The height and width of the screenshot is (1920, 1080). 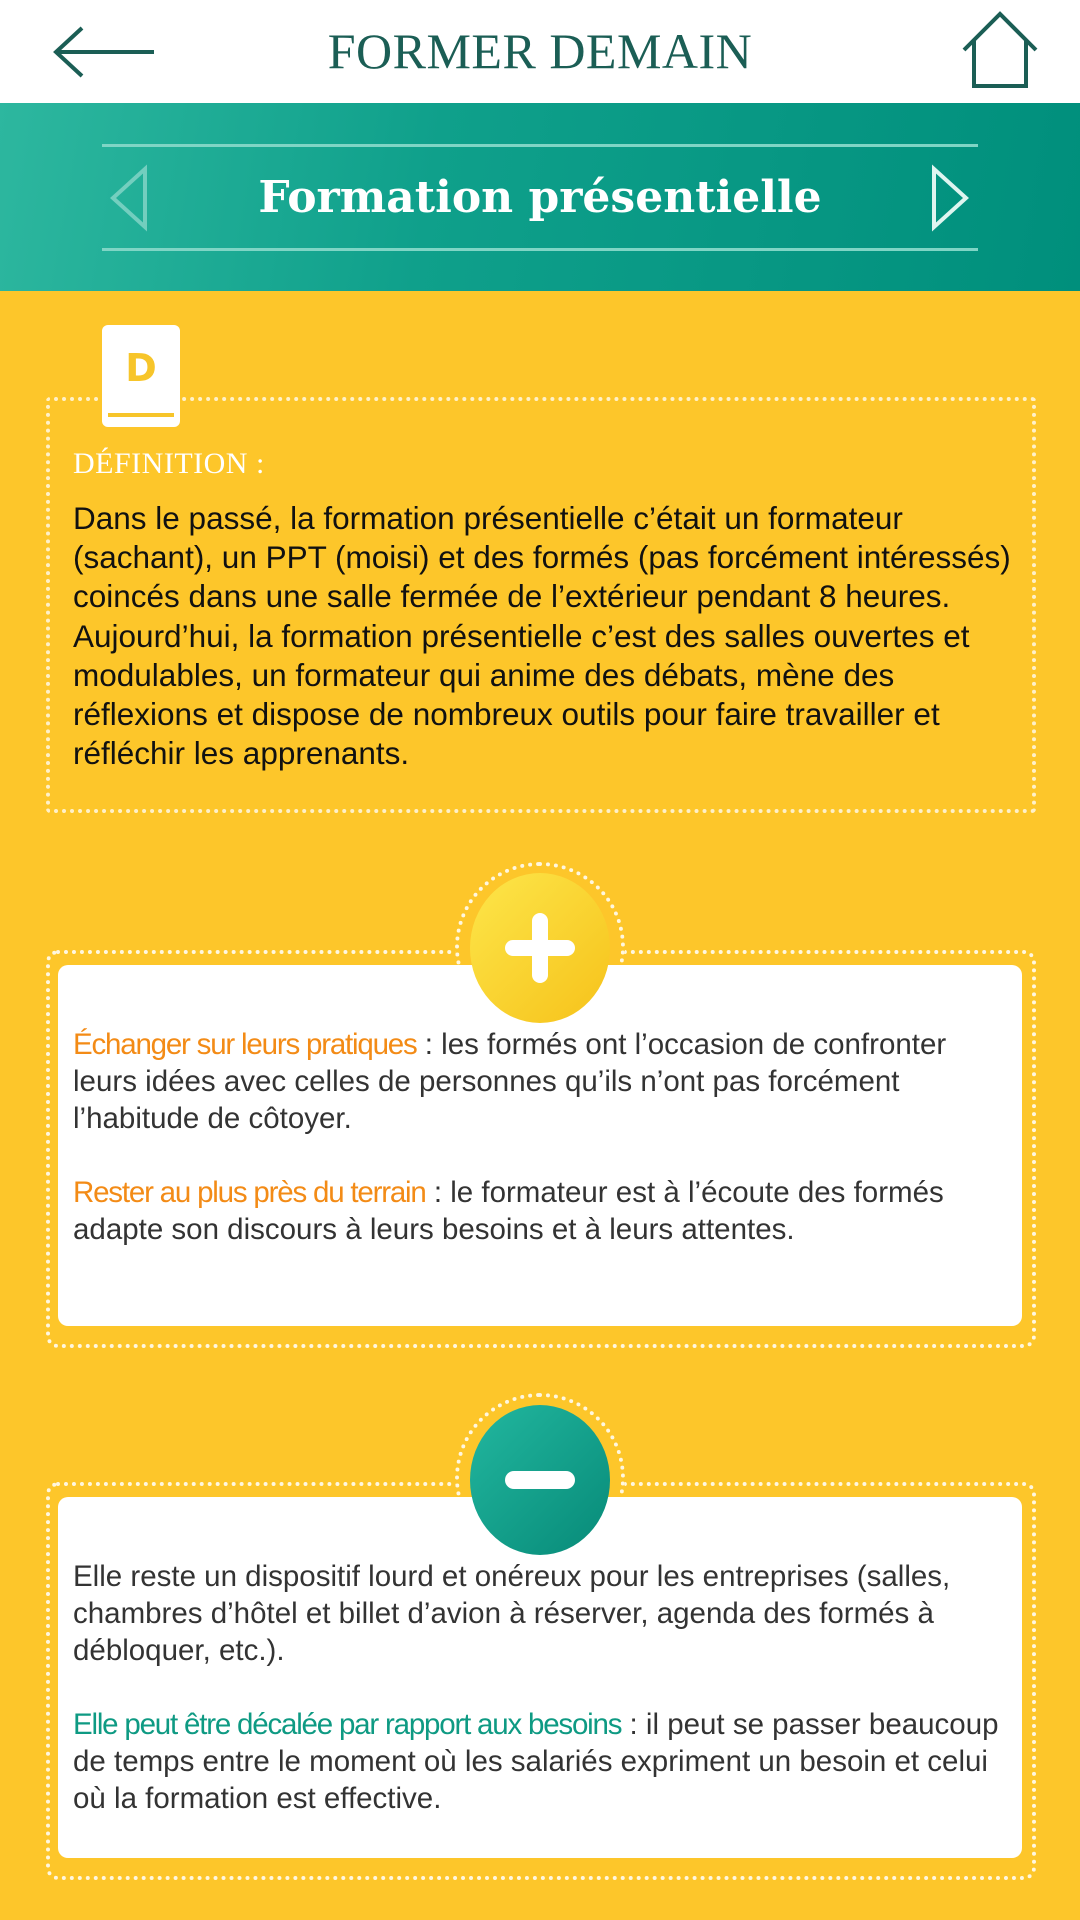 I want to click on dictionary-book-icon: D, so click(x=141, y=376).